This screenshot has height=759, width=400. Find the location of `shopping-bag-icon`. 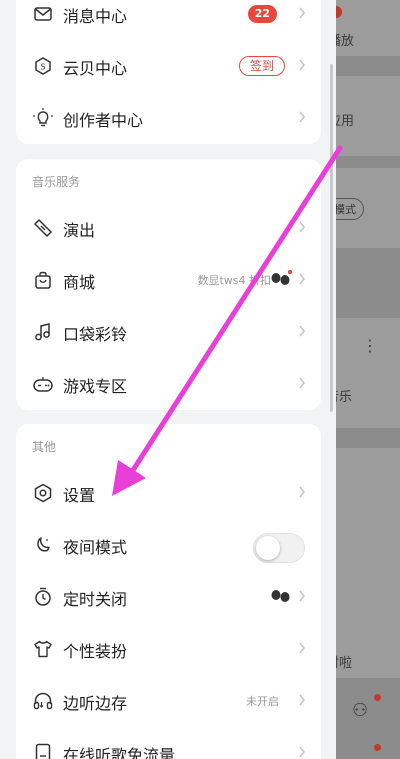

shopping-bag-icon is located at coordinates (43, 280).